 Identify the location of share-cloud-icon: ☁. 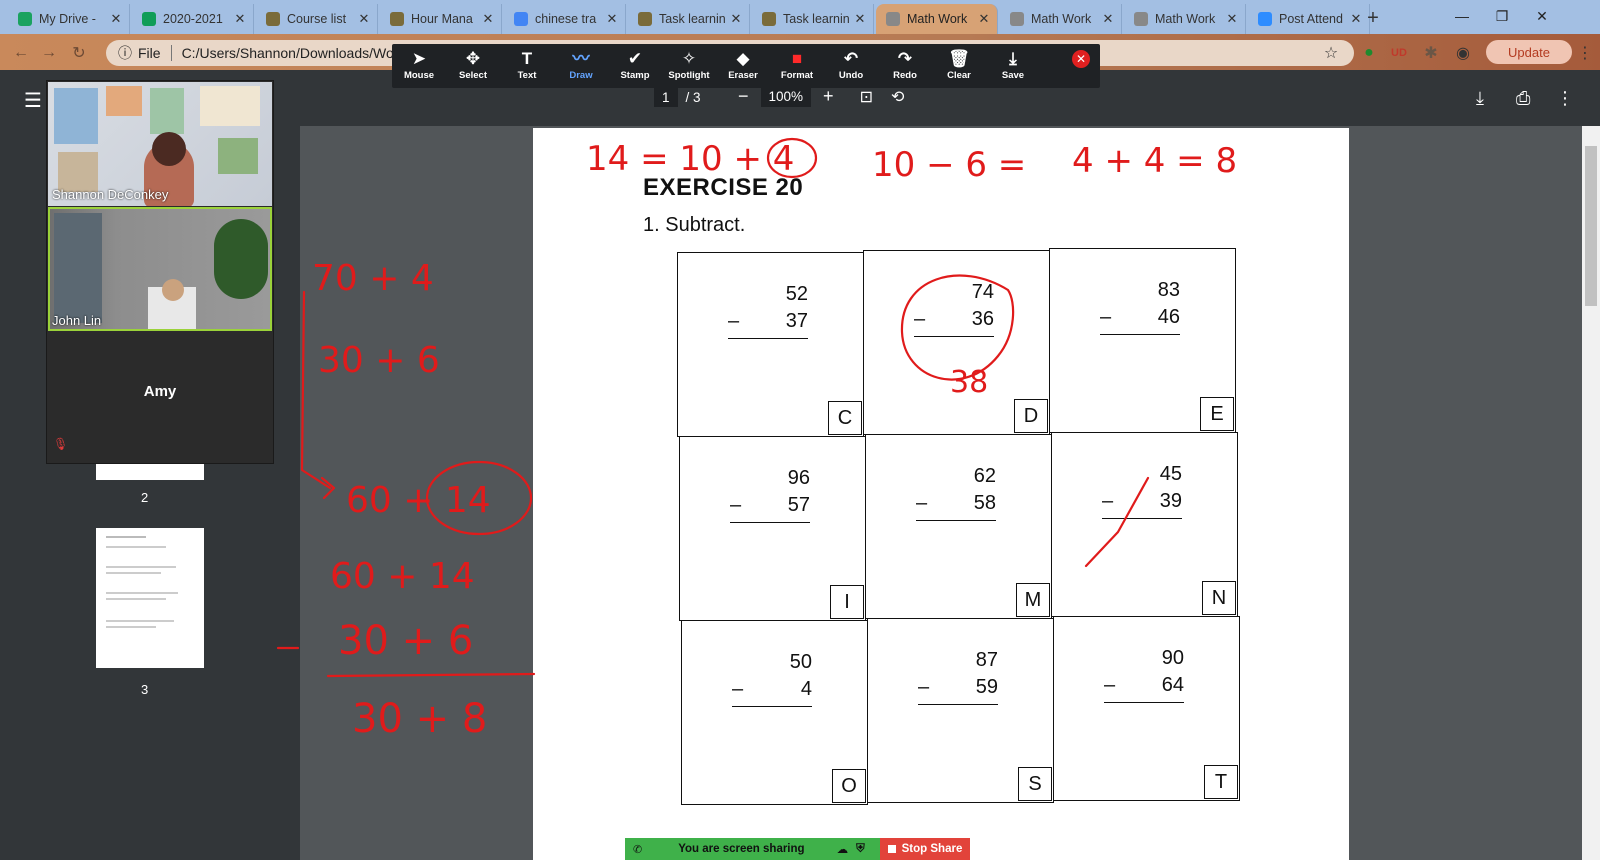
(842, 850).